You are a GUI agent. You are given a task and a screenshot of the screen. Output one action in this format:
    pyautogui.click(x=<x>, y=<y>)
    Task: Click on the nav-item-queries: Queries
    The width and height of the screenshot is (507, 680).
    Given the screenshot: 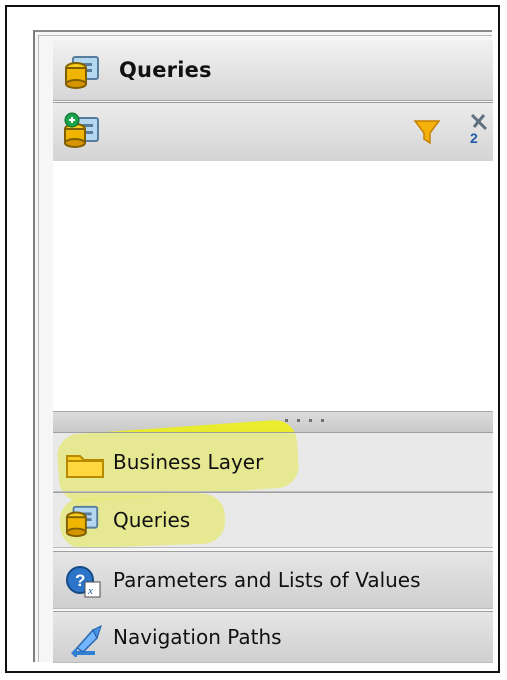 What is the action you would take?
    pyautogui.click(x=273, y=520)
    